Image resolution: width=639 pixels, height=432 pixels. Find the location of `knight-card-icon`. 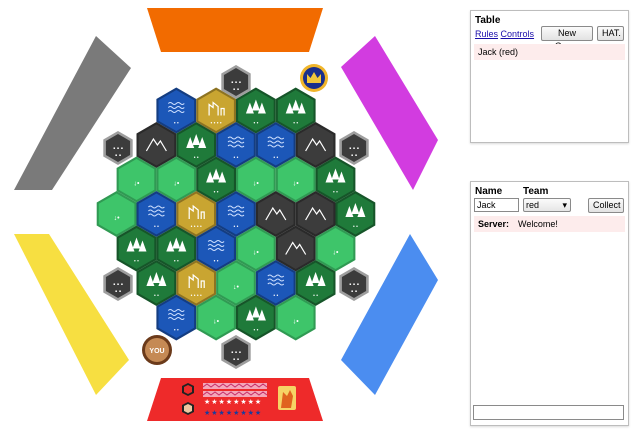

knight-card-icon is located at coordinates (287, 398).